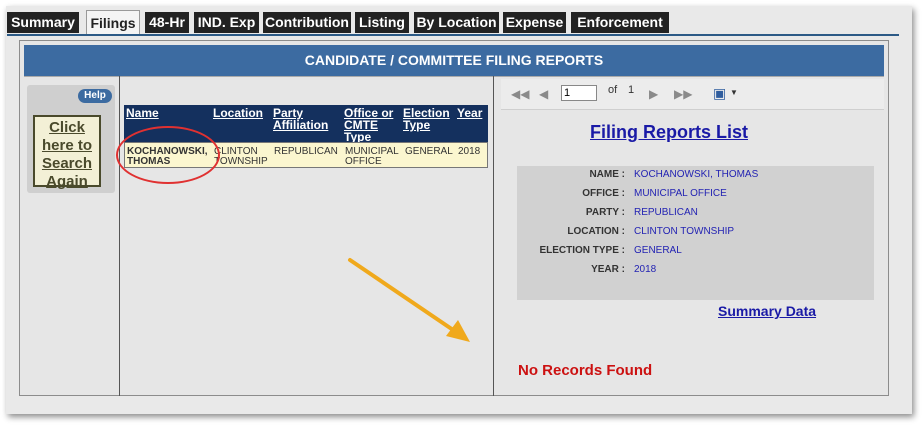 This screenshot has height=431, width=923. What do you see at coordinates (306, 151) in the screenshot?
I see `cell-party: REPUBLICAN` at bounding box center [306, 151].